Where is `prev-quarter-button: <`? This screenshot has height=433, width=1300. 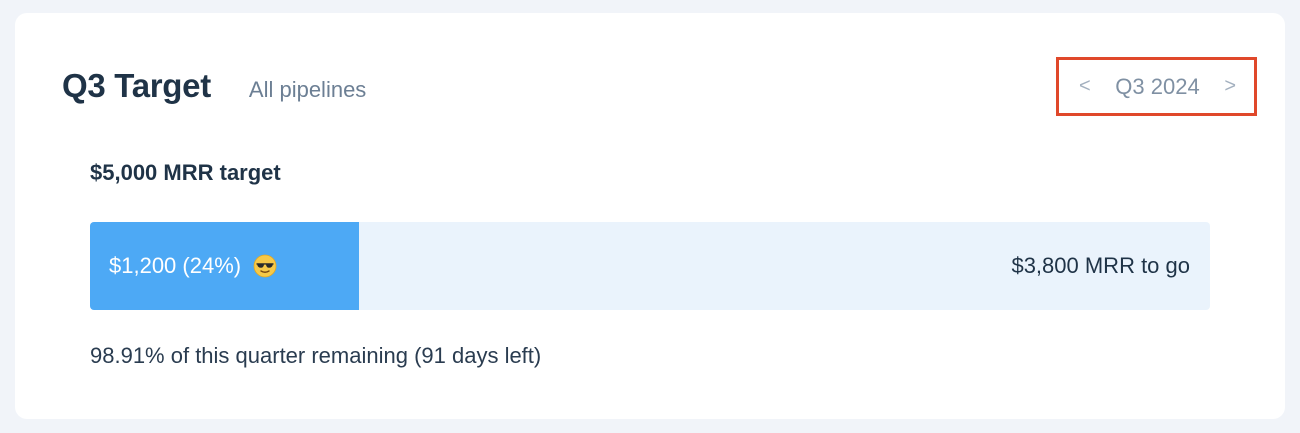
prev-quarter-button: < is located at coordinates (1085, 86).